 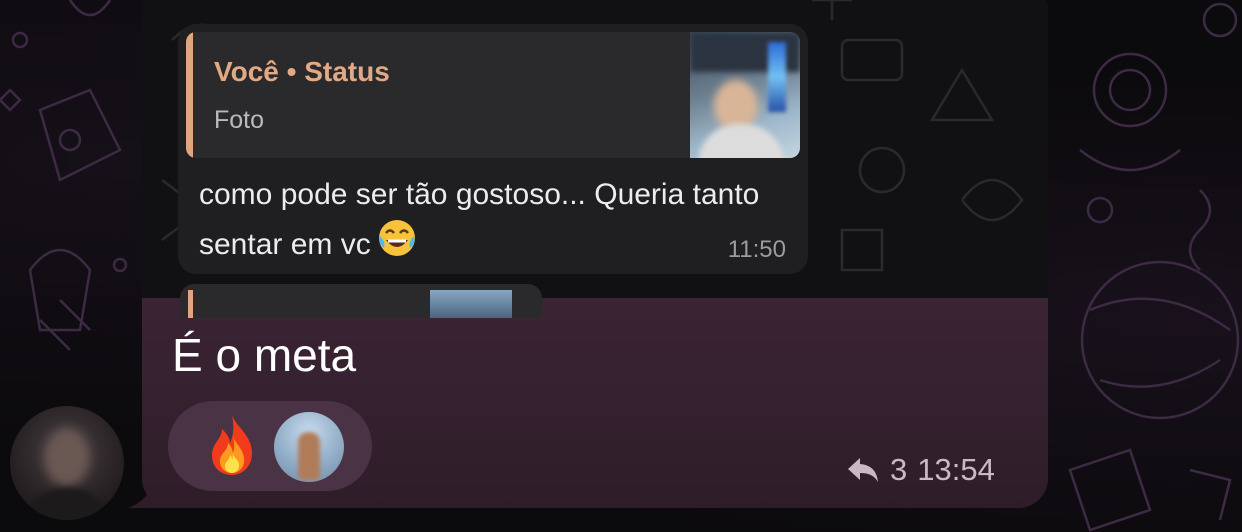 What do you see at coordinates (67, 457) in the screenshot?
I see `avatar-face` at bounding box center [67, 457].